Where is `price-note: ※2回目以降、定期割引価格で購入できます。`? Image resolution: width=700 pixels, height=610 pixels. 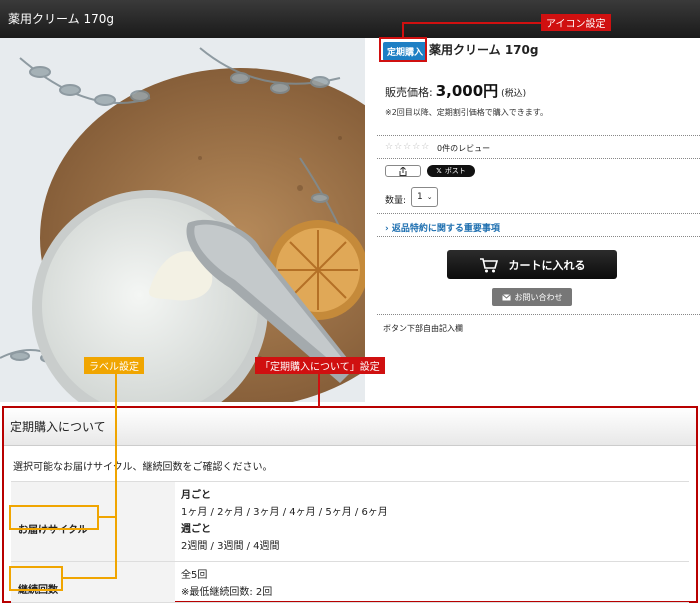 price-note: ※2回目以降、定期割引価格で購入できます。 is located at coordinates (466, 112).